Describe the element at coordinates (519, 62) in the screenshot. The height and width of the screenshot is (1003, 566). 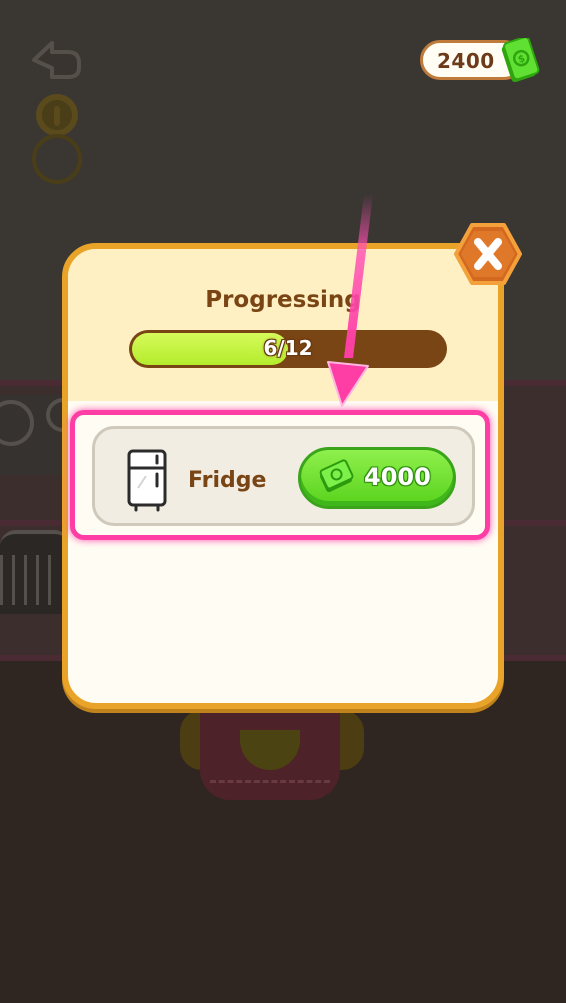
I see `cash-icon: $` at that location.